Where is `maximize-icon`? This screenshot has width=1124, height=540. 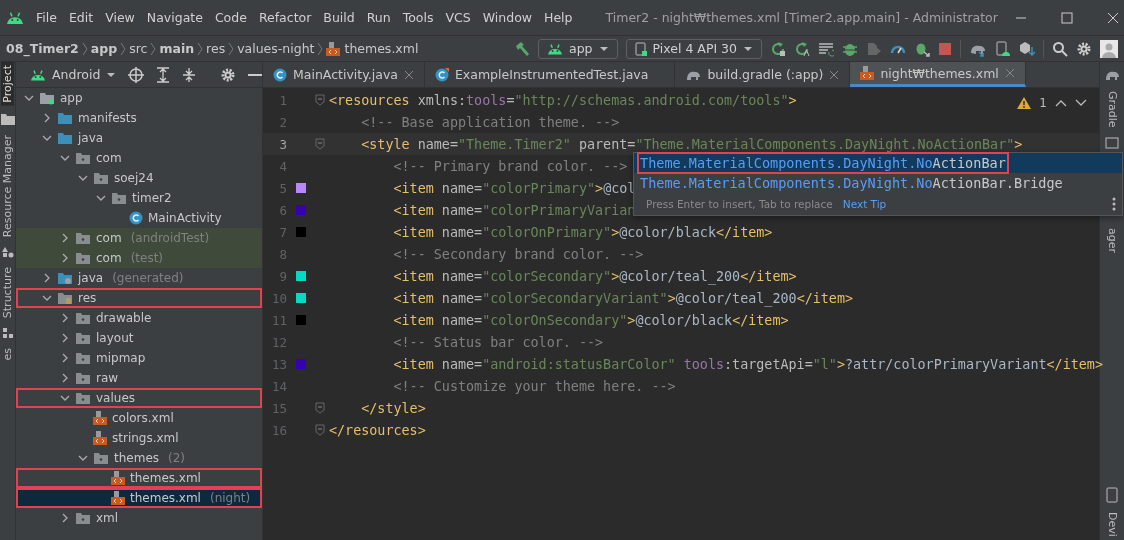 maximize-icon is located at coordinates (1066, 17).